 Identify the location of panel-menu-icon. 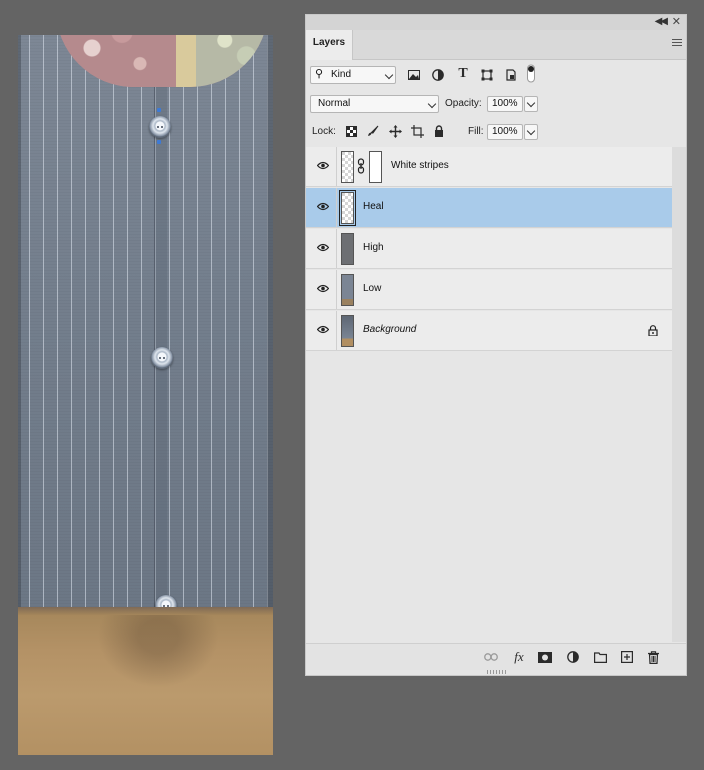
(677, 43).